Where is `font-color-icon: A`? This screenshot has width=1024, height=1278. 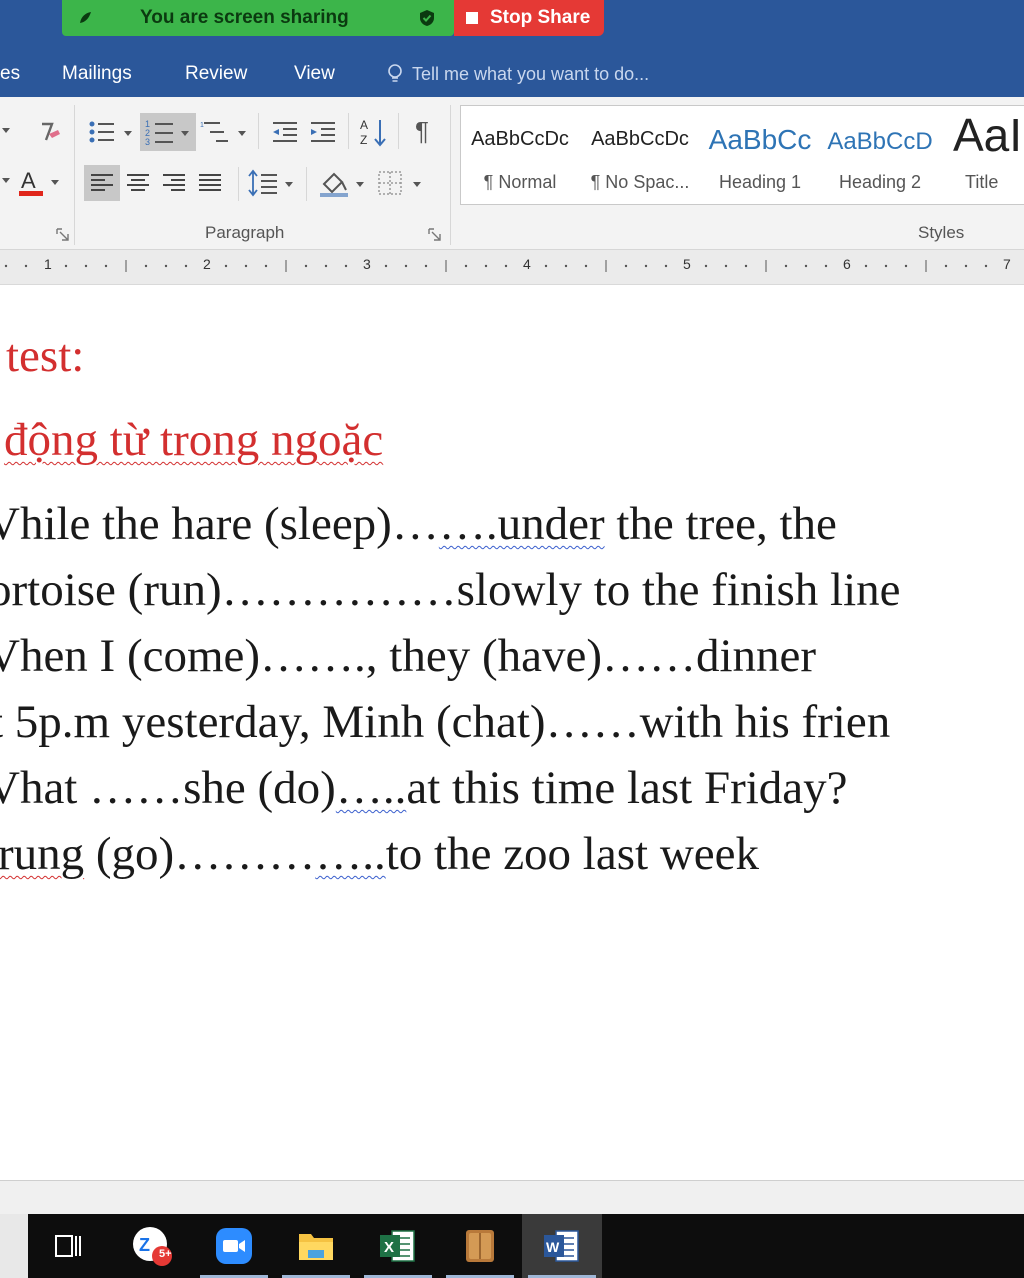 font-color-icon: A is located at coordinates (39, 183).